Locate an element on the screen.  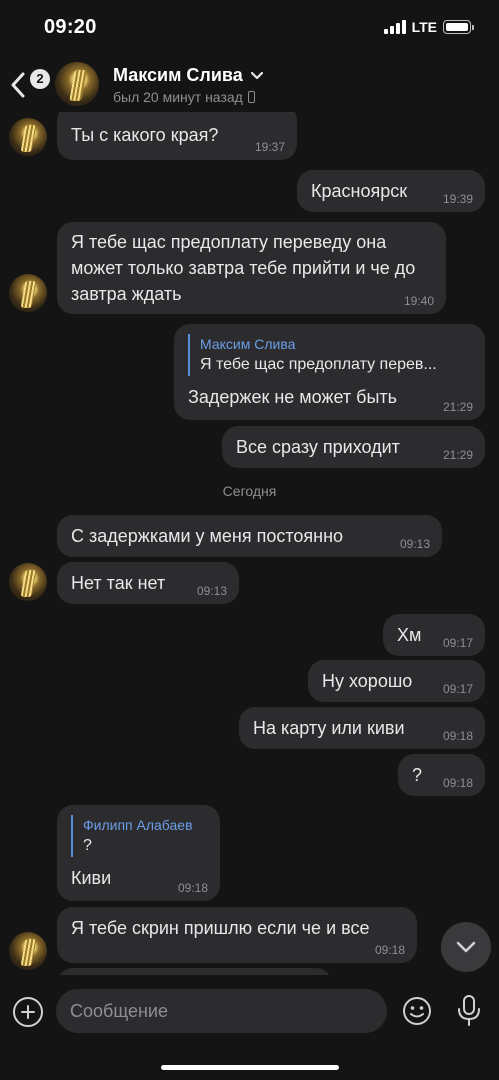
chevron-left-icon is located at coordinates (18, 85).